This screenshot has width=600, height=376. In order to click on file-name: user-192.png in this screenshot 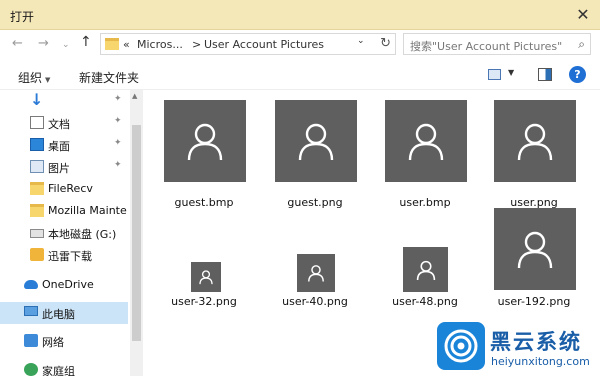, I will do `click(534, 301)`.